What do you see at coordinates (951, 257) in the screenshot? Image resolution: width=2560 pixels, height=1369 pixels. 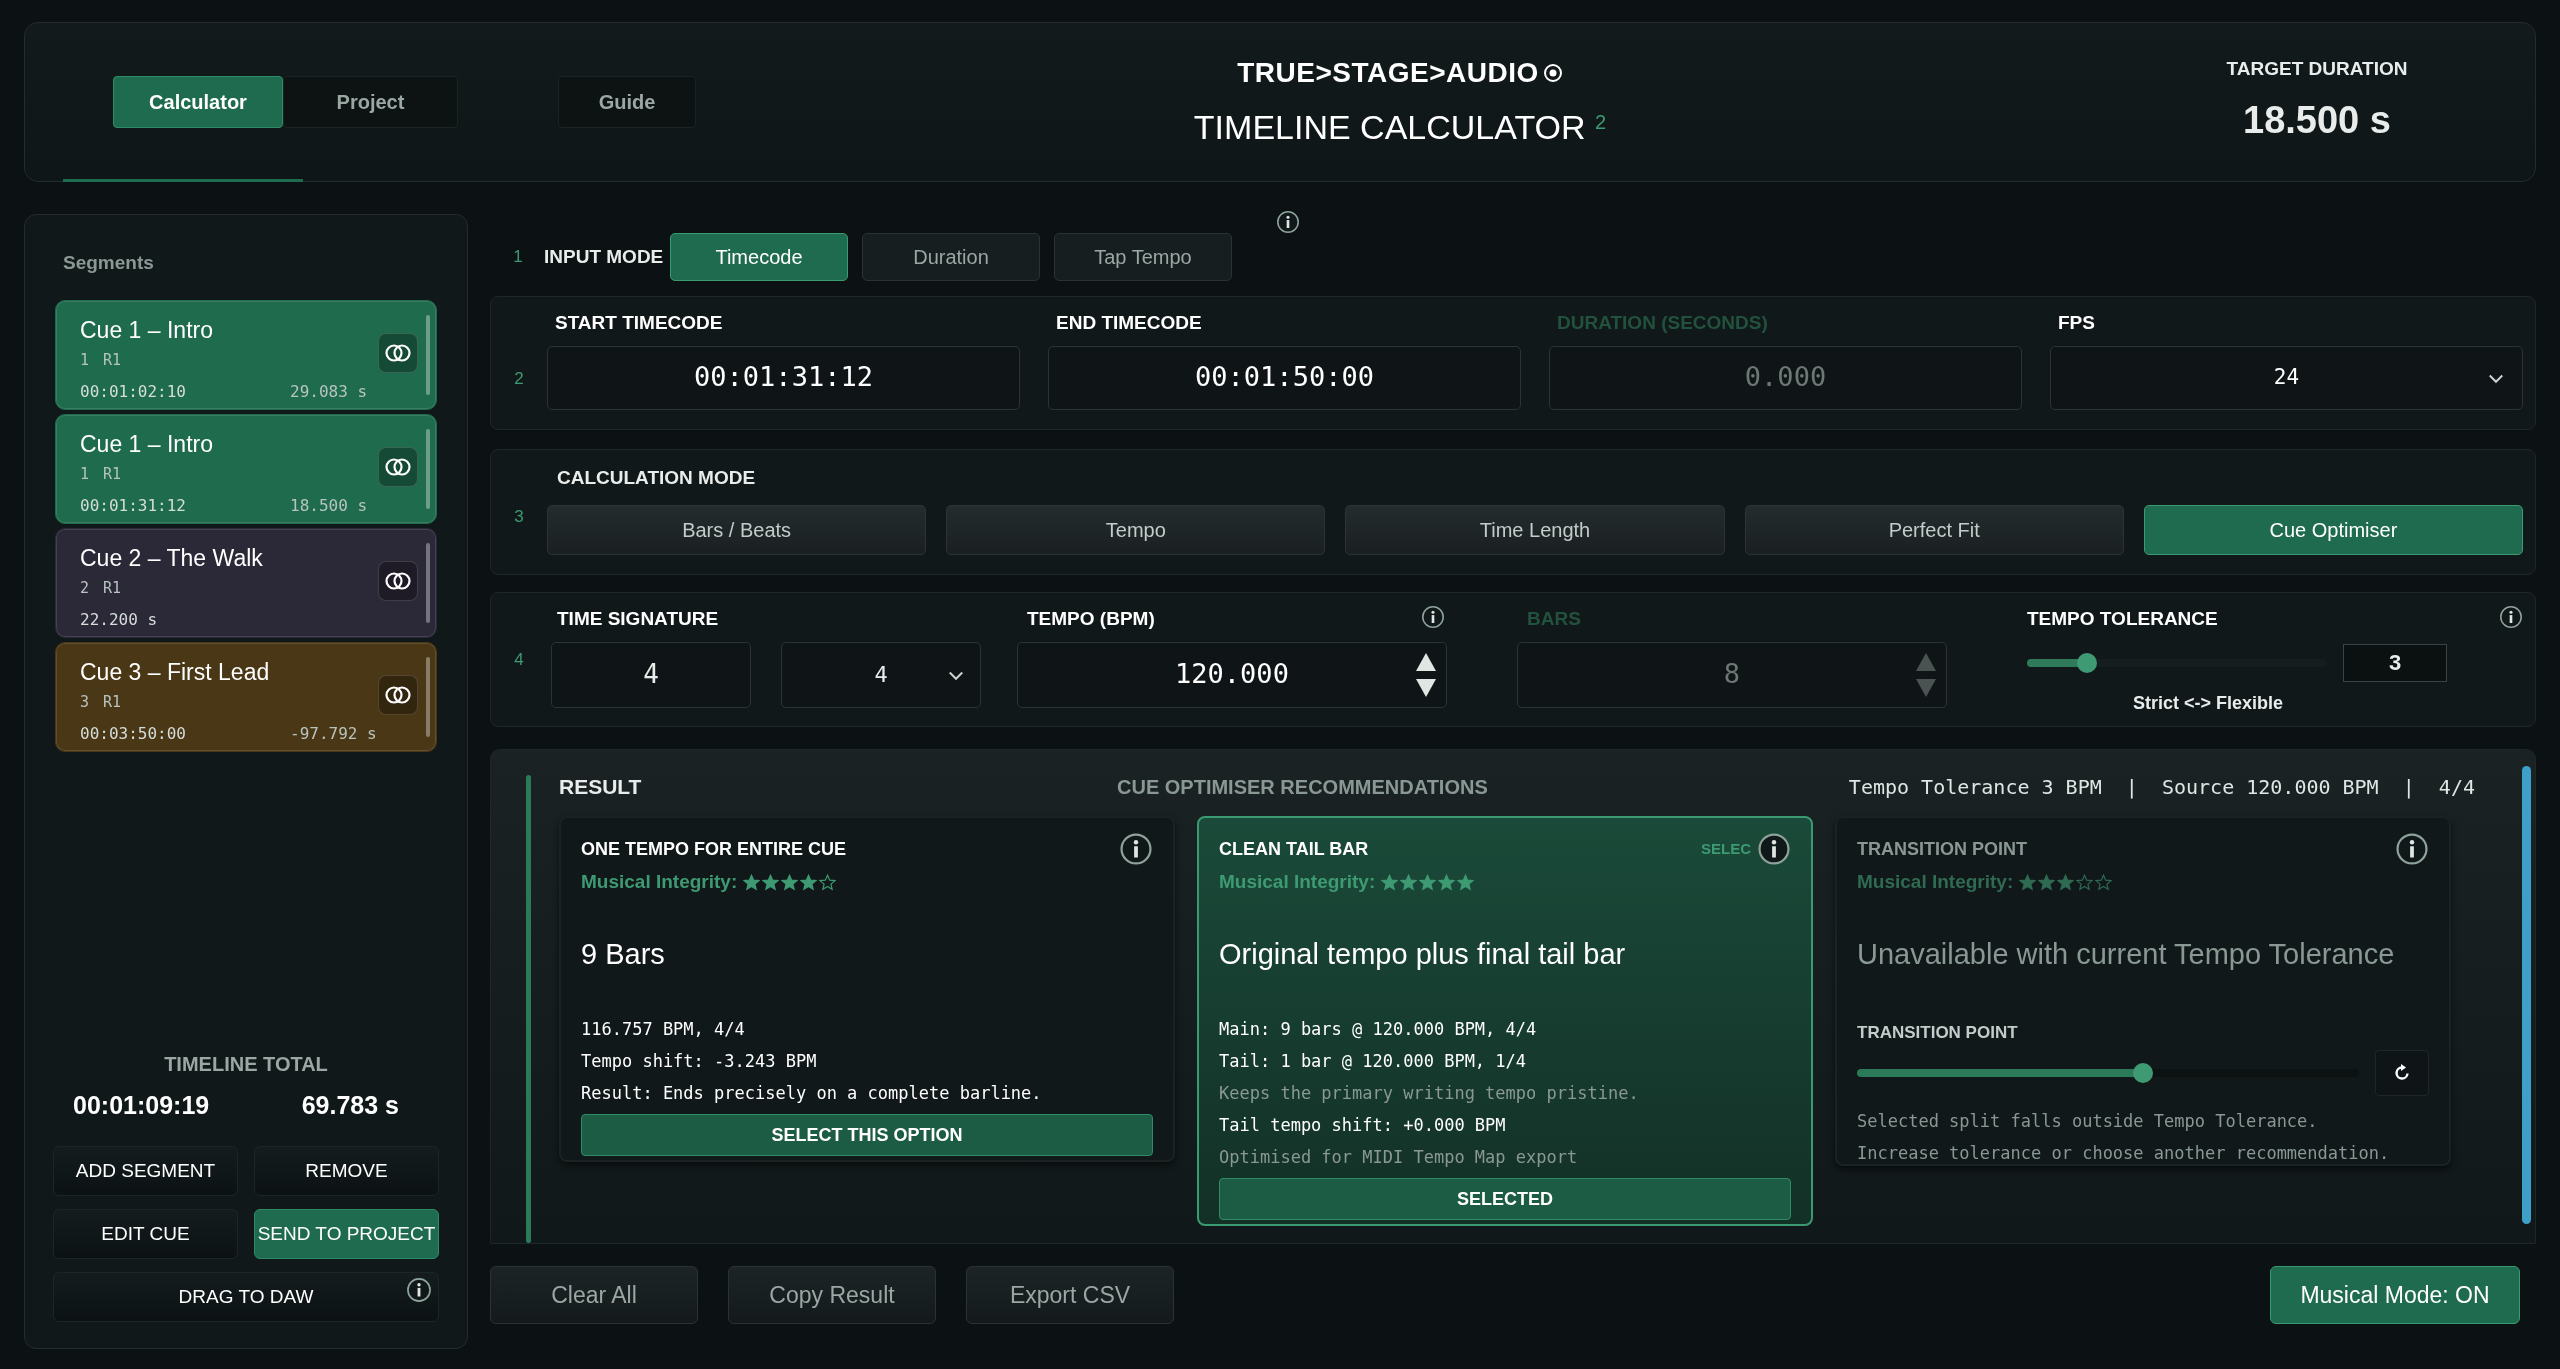 I see `mode-tab: Duration` at bounding box center [951, 257].